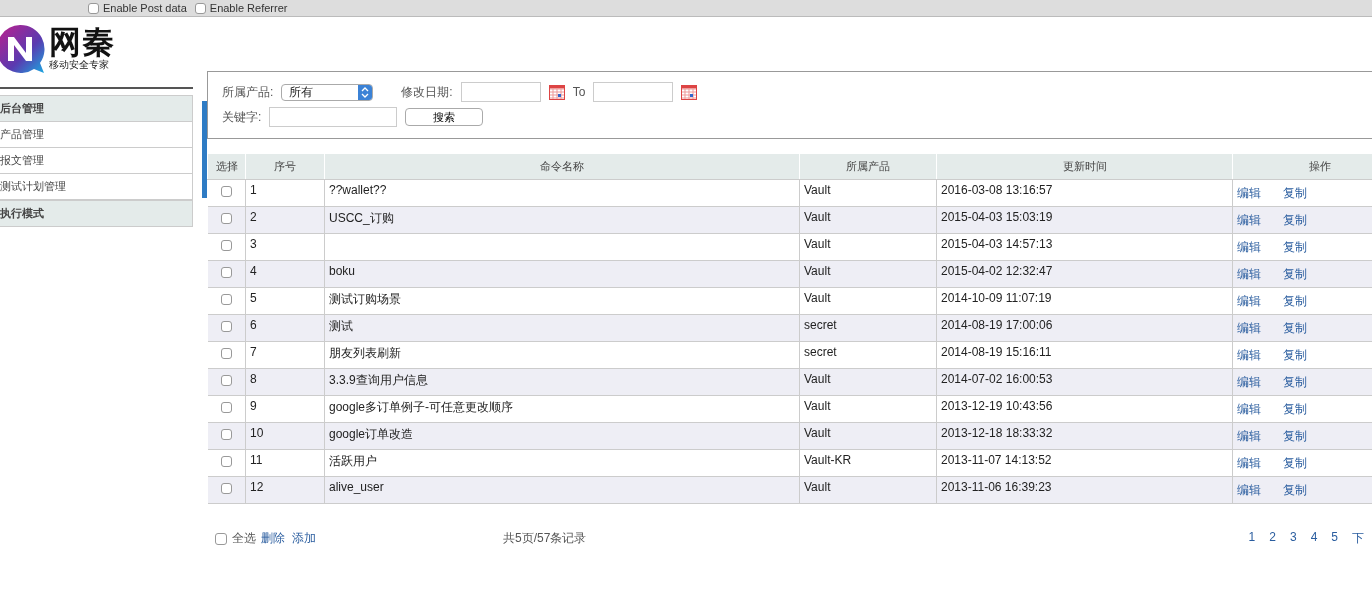  What do you see at coordinates (371, 434) in the screenshot?
I see `table-cell: google订单改造` at bounding box center [371, 434].